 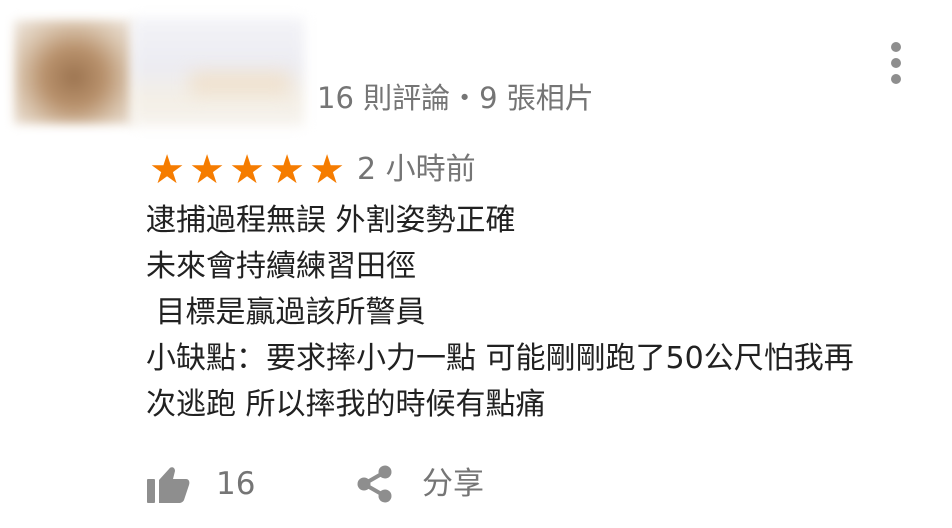 I want to click on review-text-line: 未來會持續練習田徑, so click(x=281, y=266).